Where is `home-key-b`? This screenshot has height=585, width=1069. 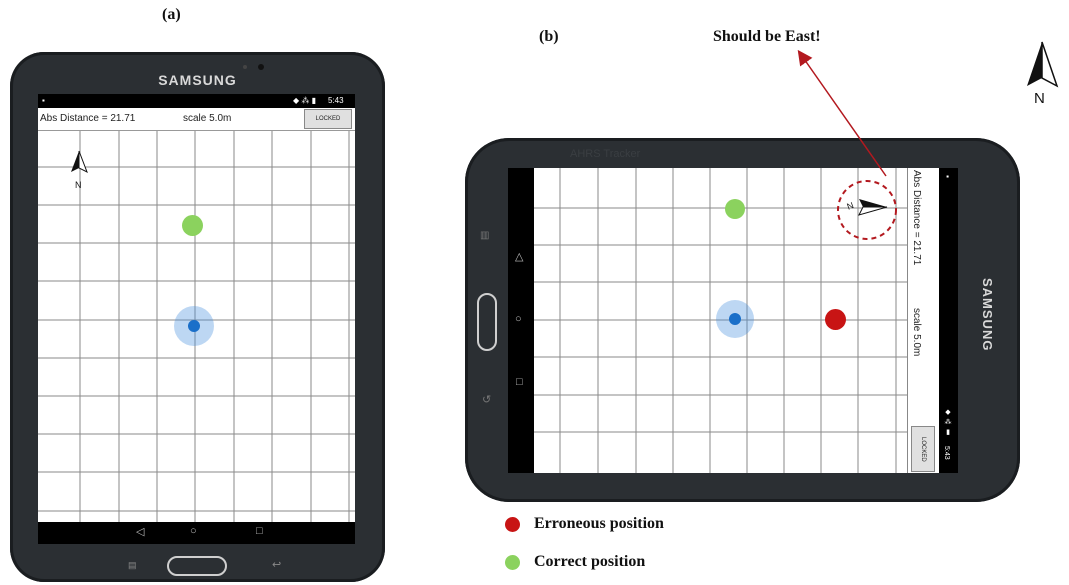 home-key-b is located at coordinates (487, 322).